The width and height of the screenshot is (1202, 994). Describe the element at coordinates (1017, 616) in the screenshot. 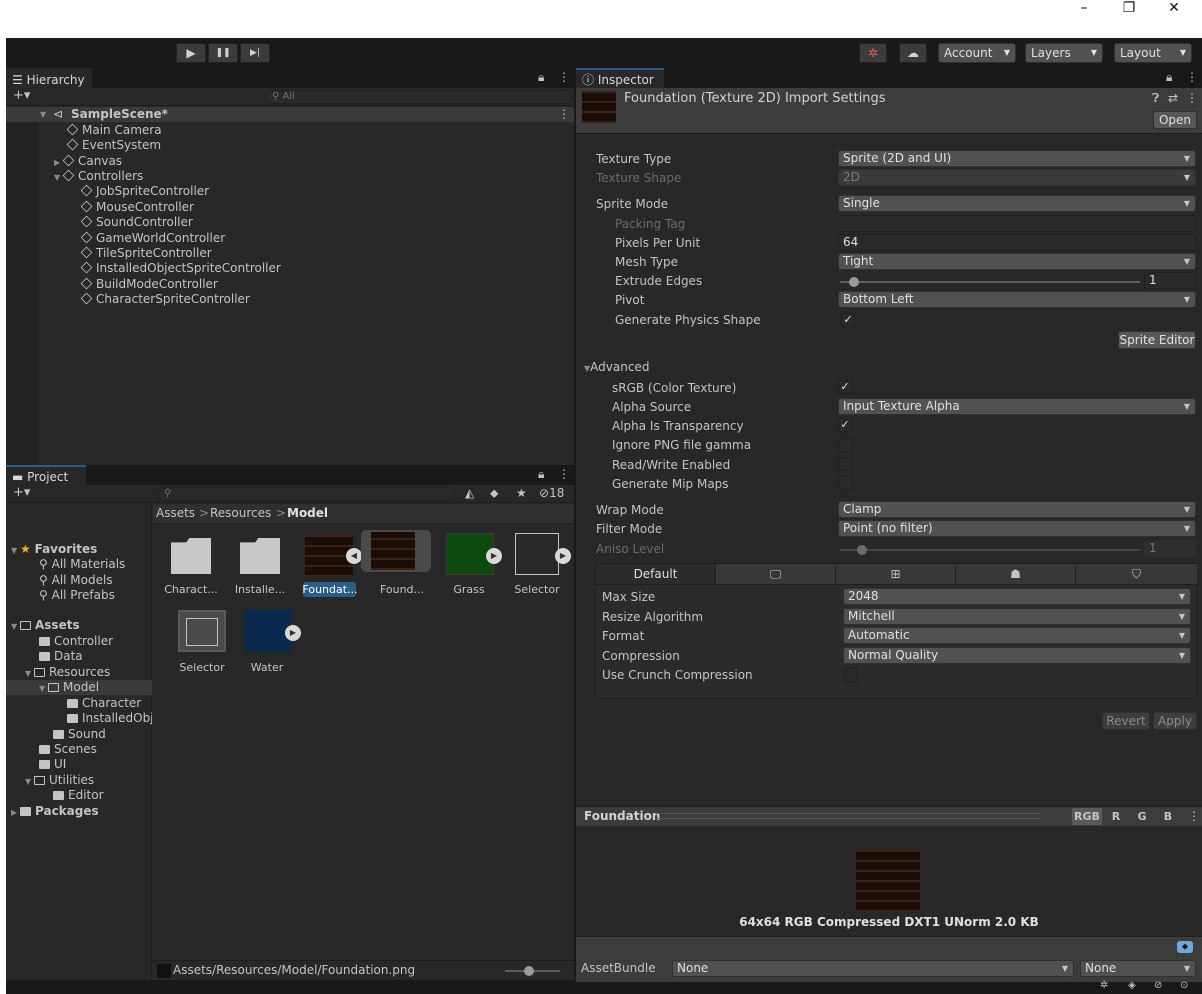

I see `resize-algorithm-dropdown: Mitchell ▼` at that location.